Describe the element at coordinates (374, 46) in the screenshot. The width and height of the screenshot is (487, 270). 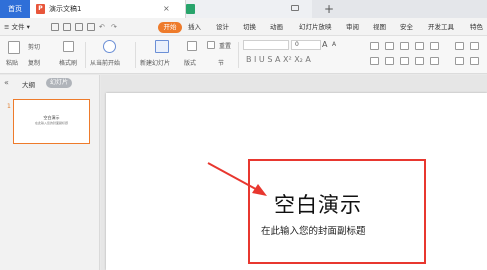
I see `bullet-list-icon` at that location.